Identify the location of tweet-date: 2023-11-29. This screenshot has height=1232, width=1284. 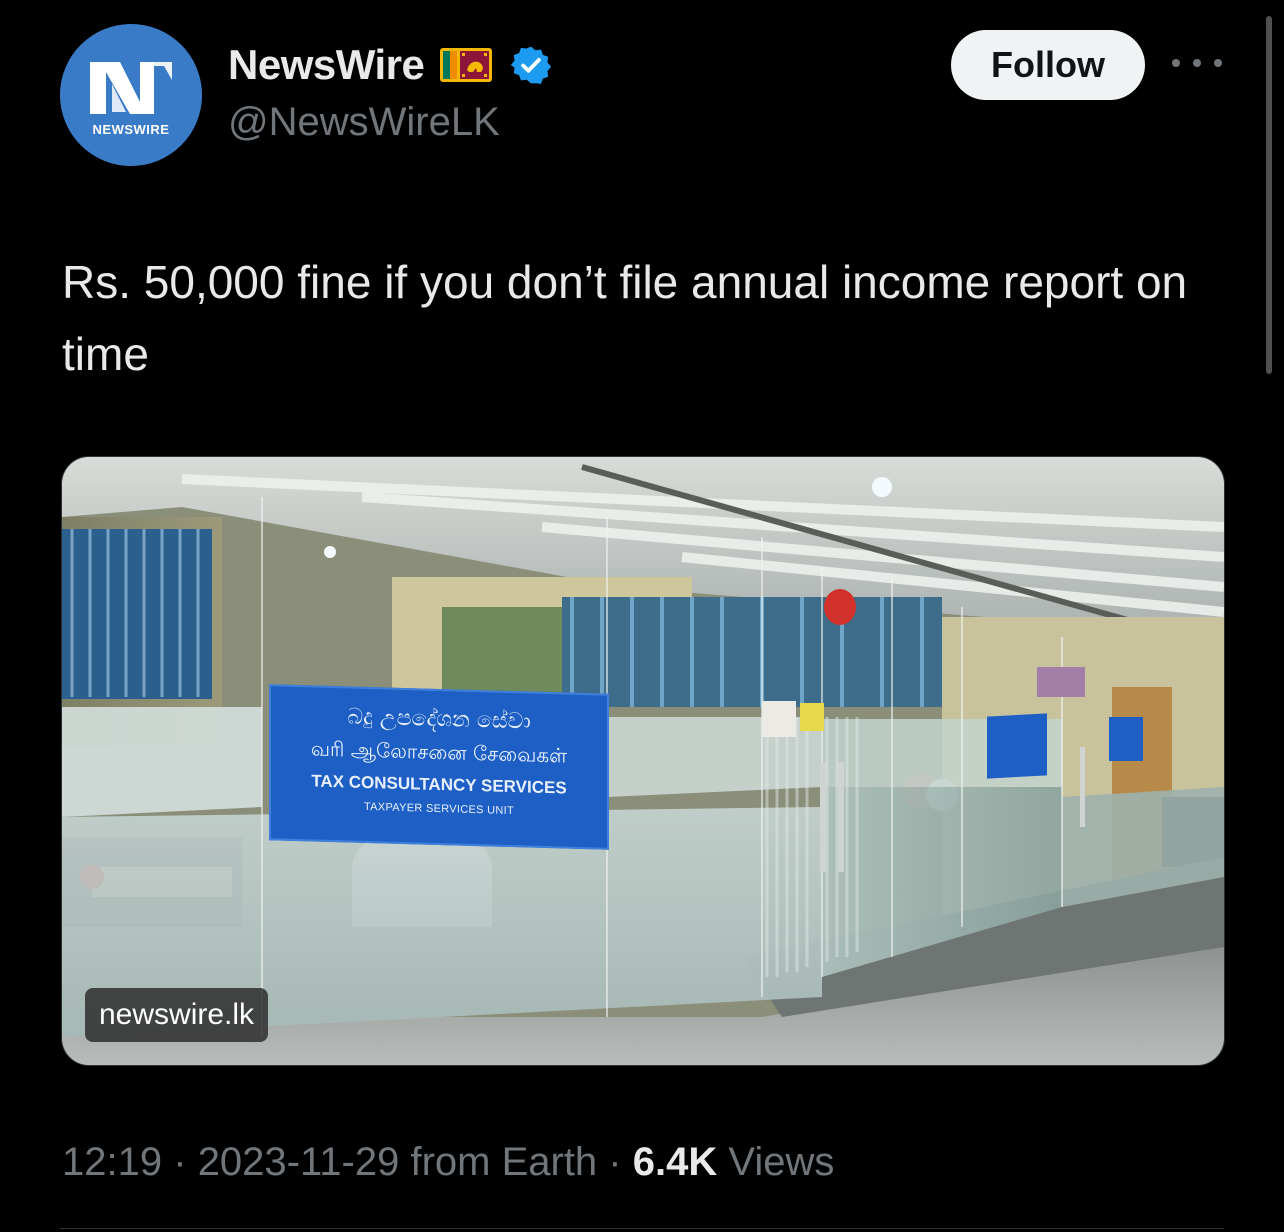
(299, 1162).